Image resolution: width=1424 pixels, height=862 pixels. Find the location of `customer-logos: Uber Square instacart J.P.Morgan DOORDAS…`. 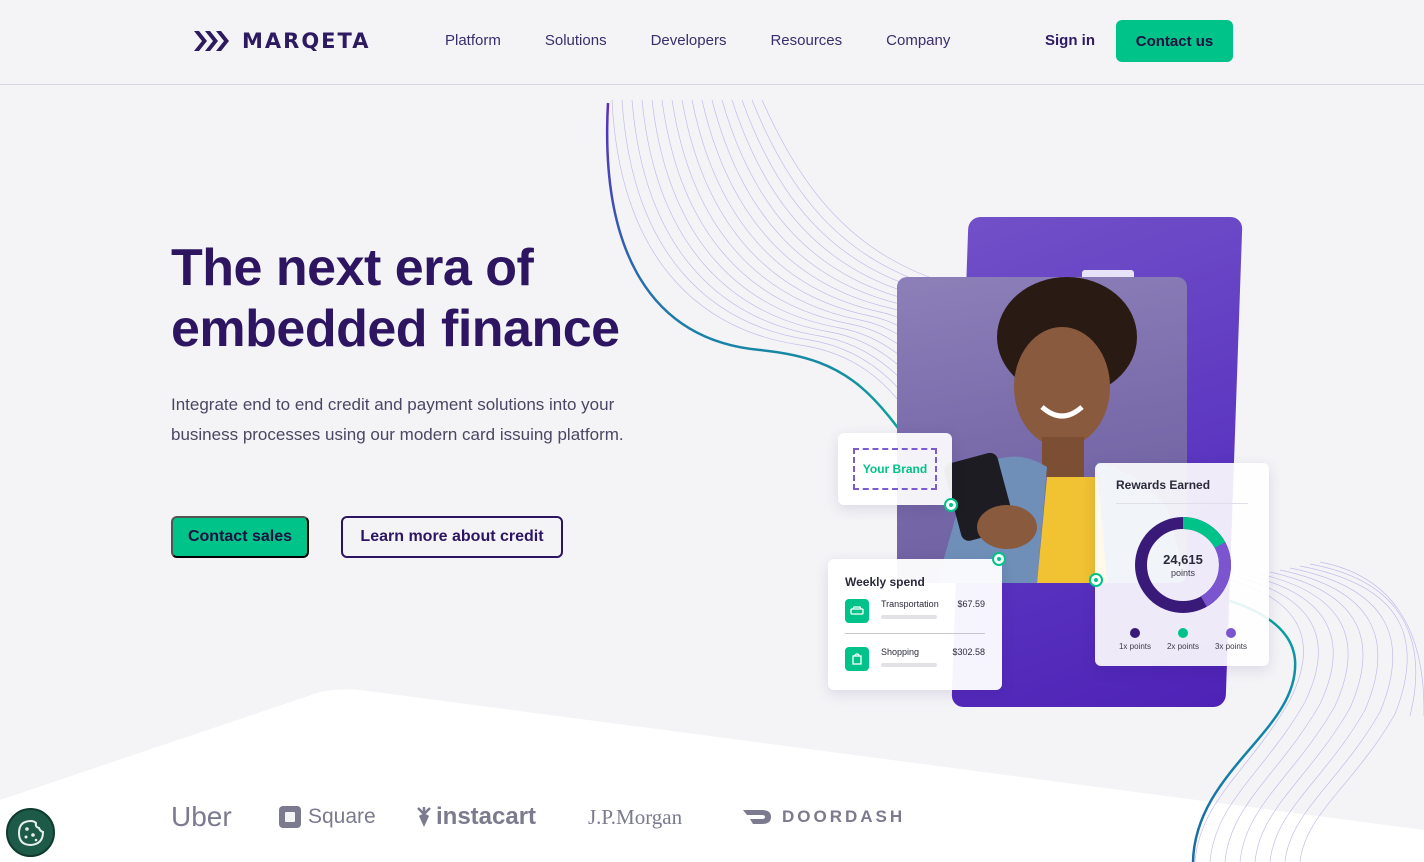

customer-logos: Uber Square instacart J.P.Morgan DOORDAS… is located at coordinates (500, 820).